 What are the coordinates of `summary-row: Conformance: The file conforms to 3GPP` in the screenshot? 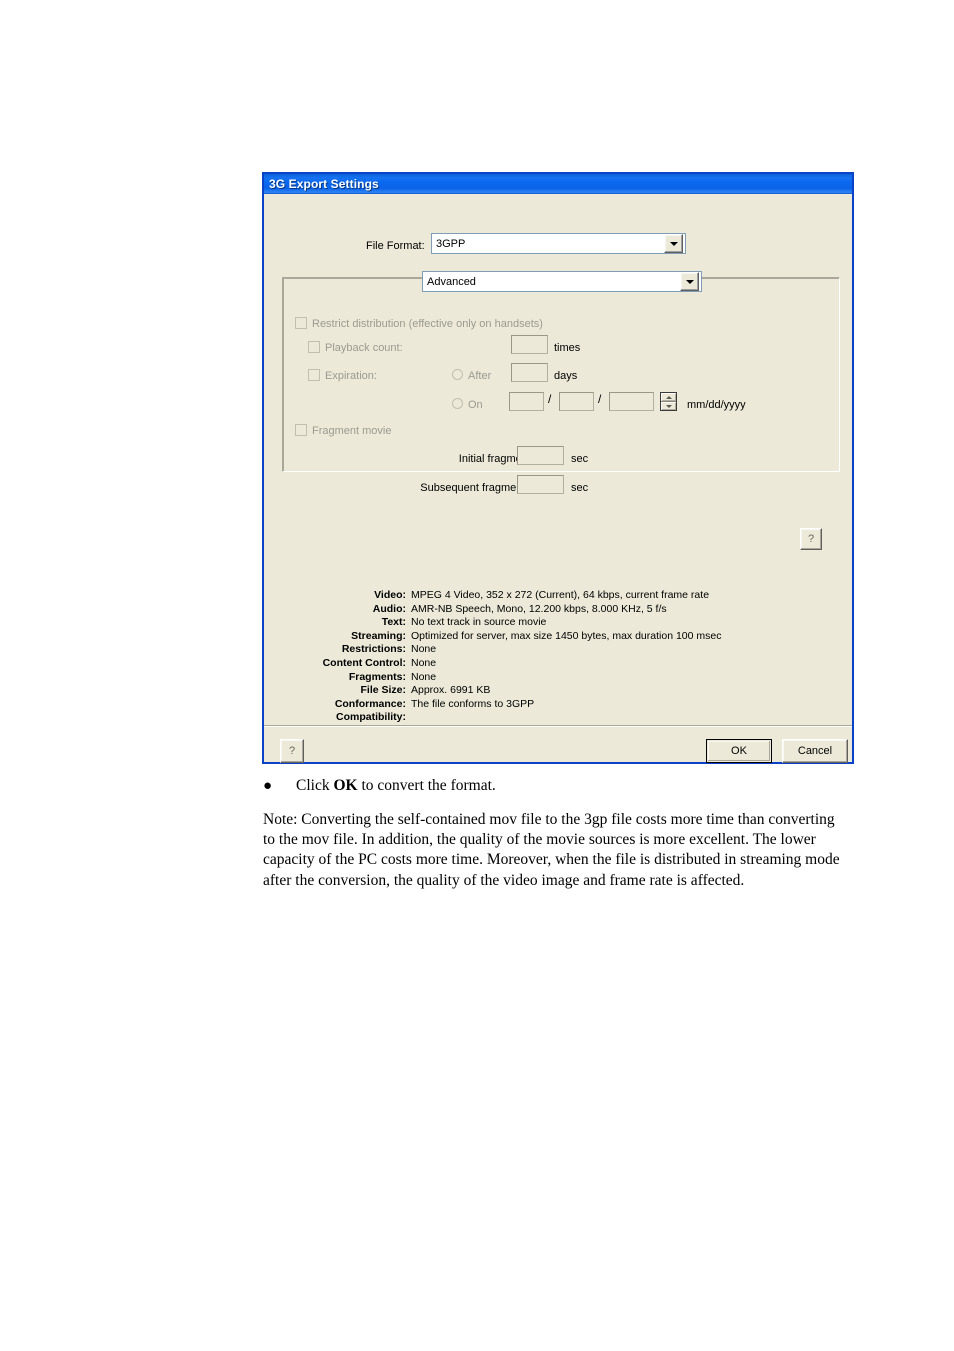 It's located at (507, 705).